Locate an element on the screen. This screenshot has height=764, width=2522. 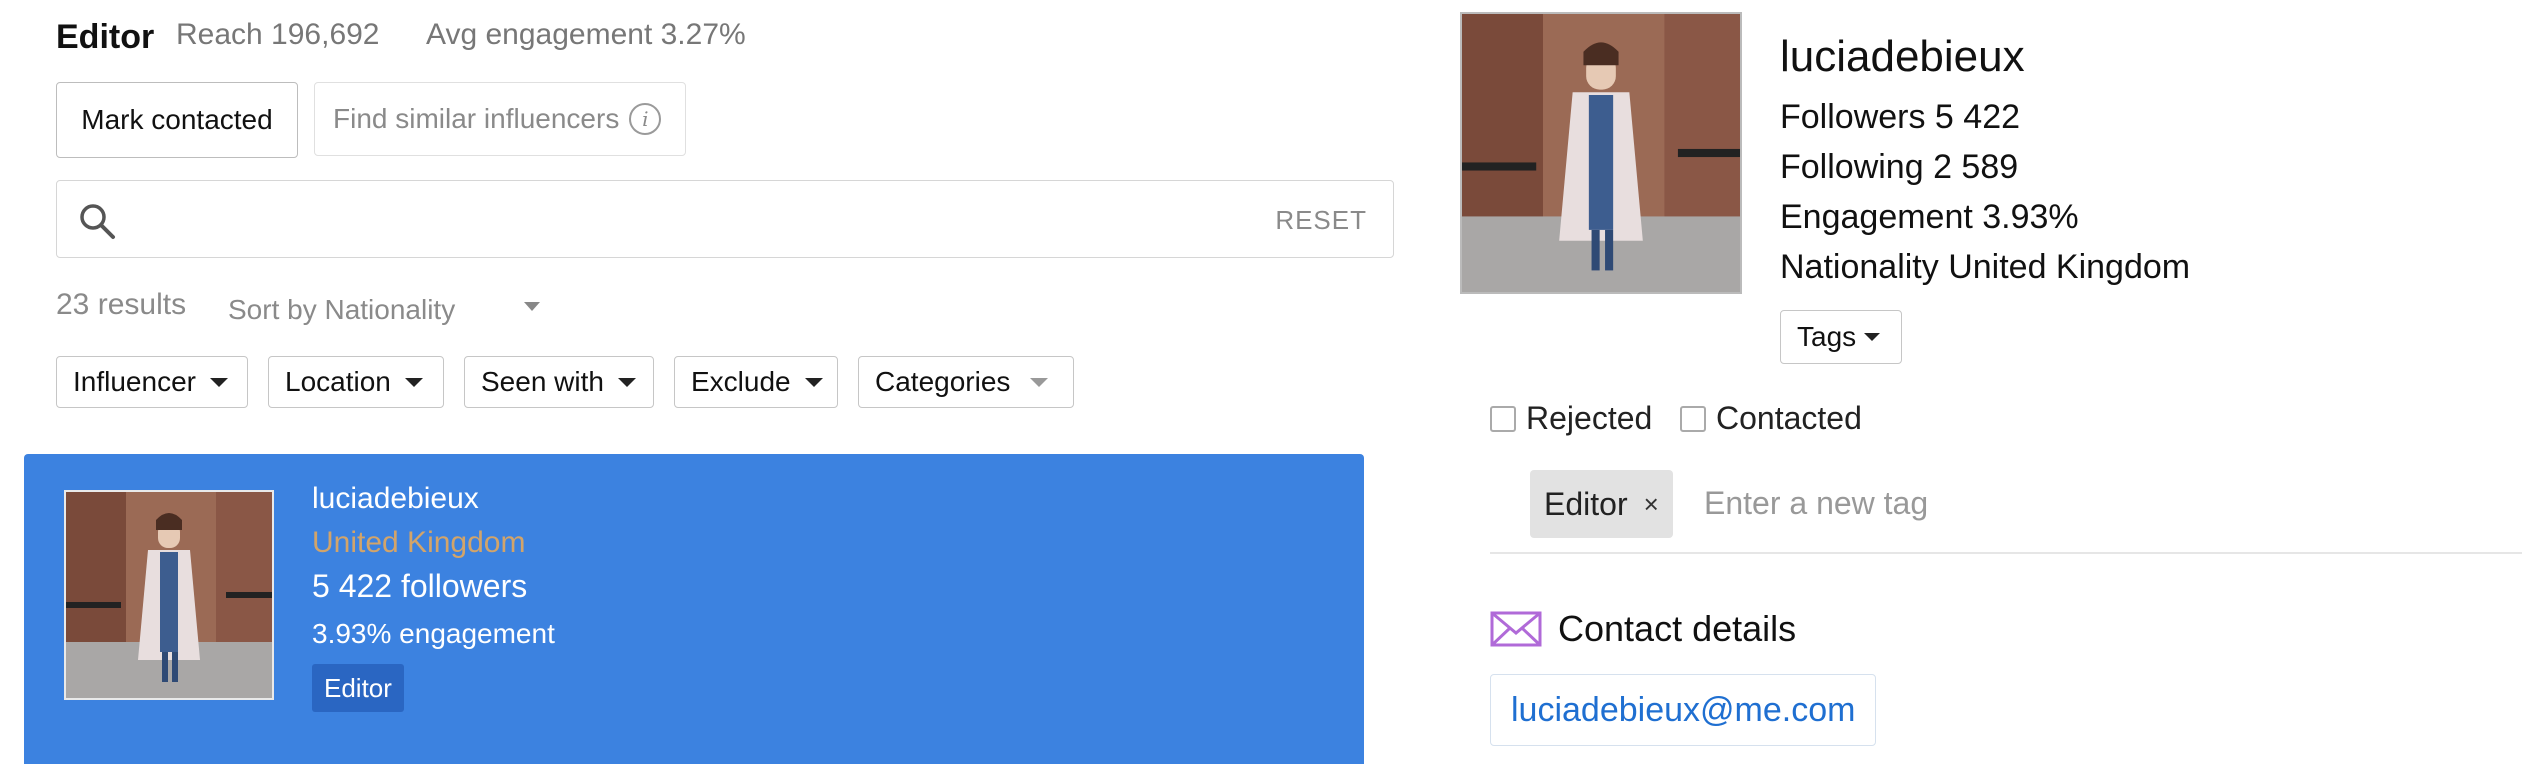
reach-stat: Reach 196,692 is located at coordinates (278, 34).